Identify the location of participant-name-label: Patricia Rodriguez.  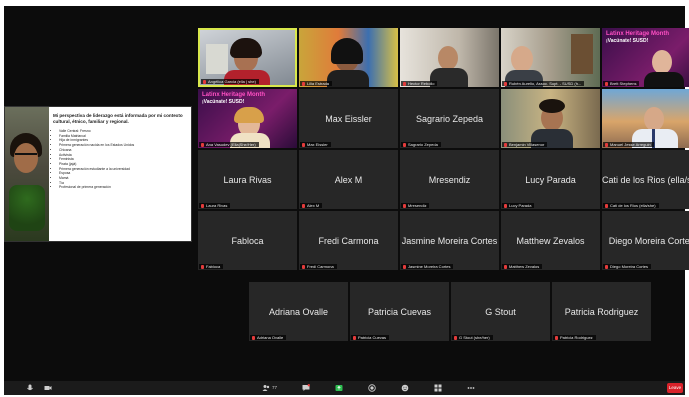
(574, 337).